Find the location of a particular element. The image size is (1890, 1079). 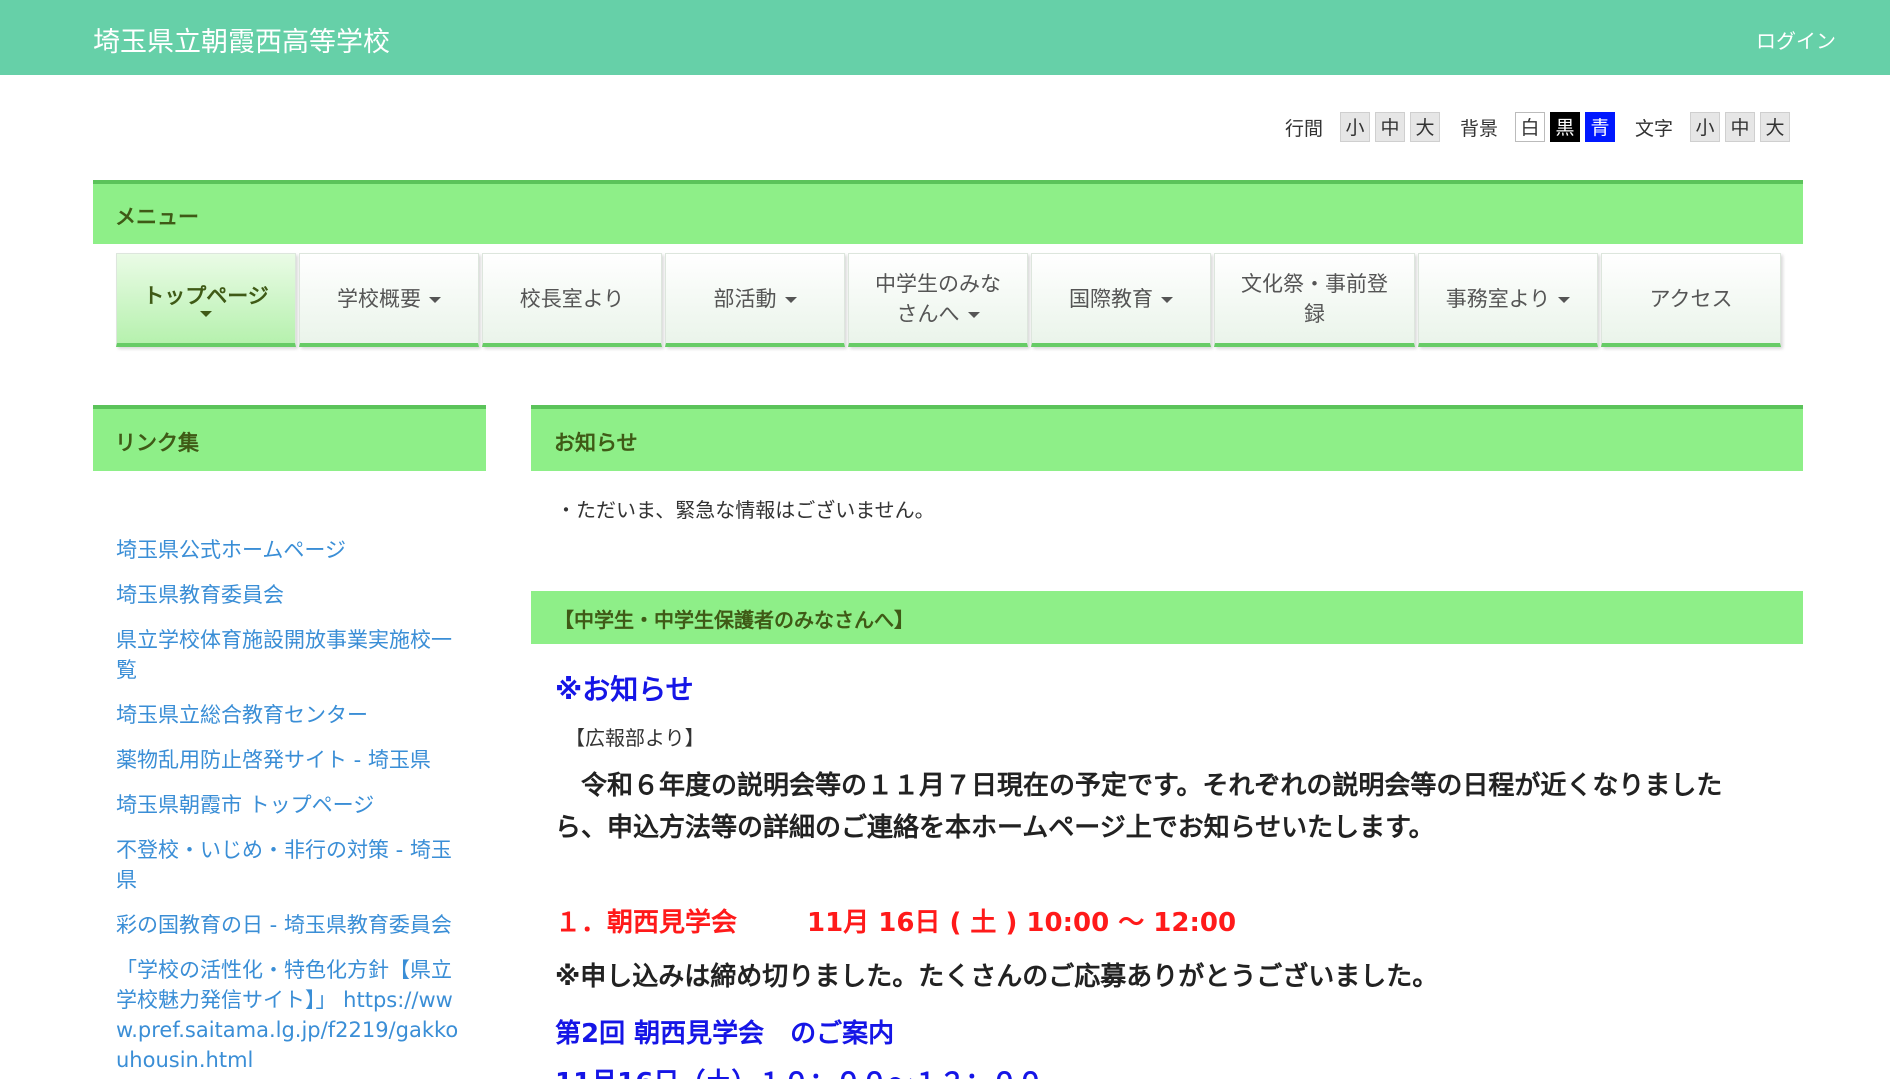

nav-item-junior-high: 中学生のみなさんへ is located at coordinates (938, 300).